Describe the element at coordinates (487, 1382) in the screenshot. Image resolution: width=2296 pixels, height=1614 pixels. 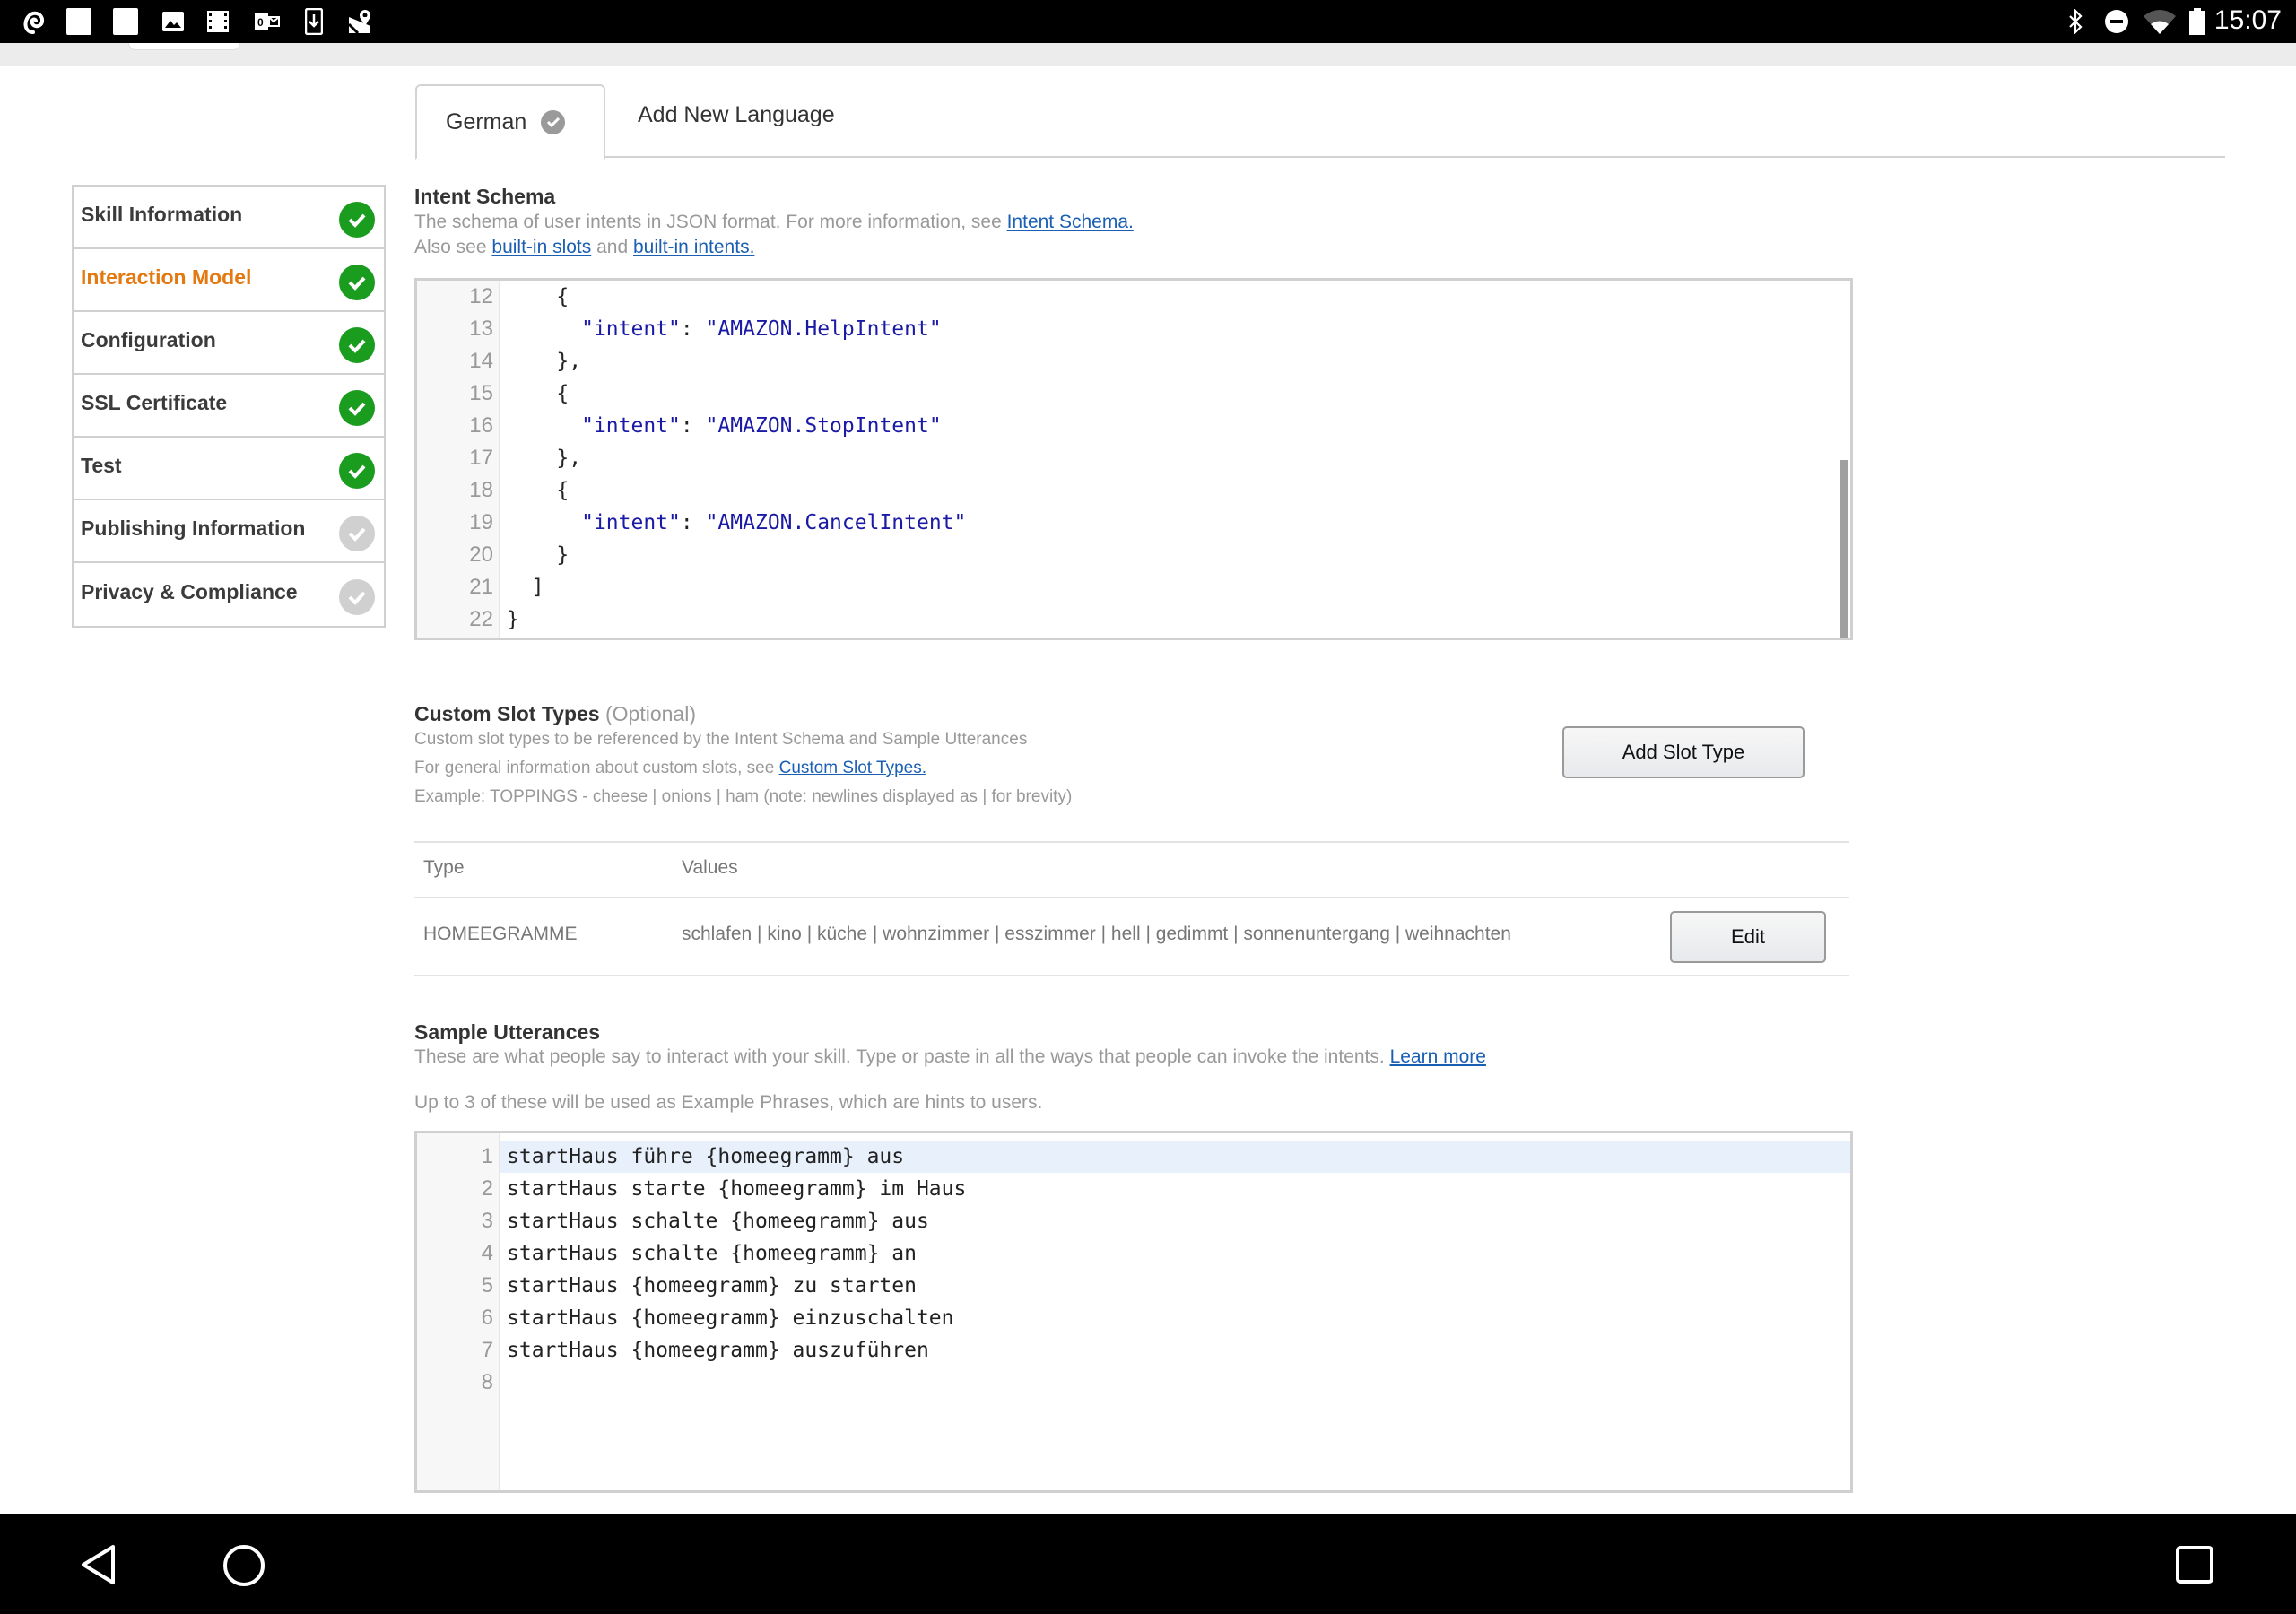
I see `line-number: 8` at that location.